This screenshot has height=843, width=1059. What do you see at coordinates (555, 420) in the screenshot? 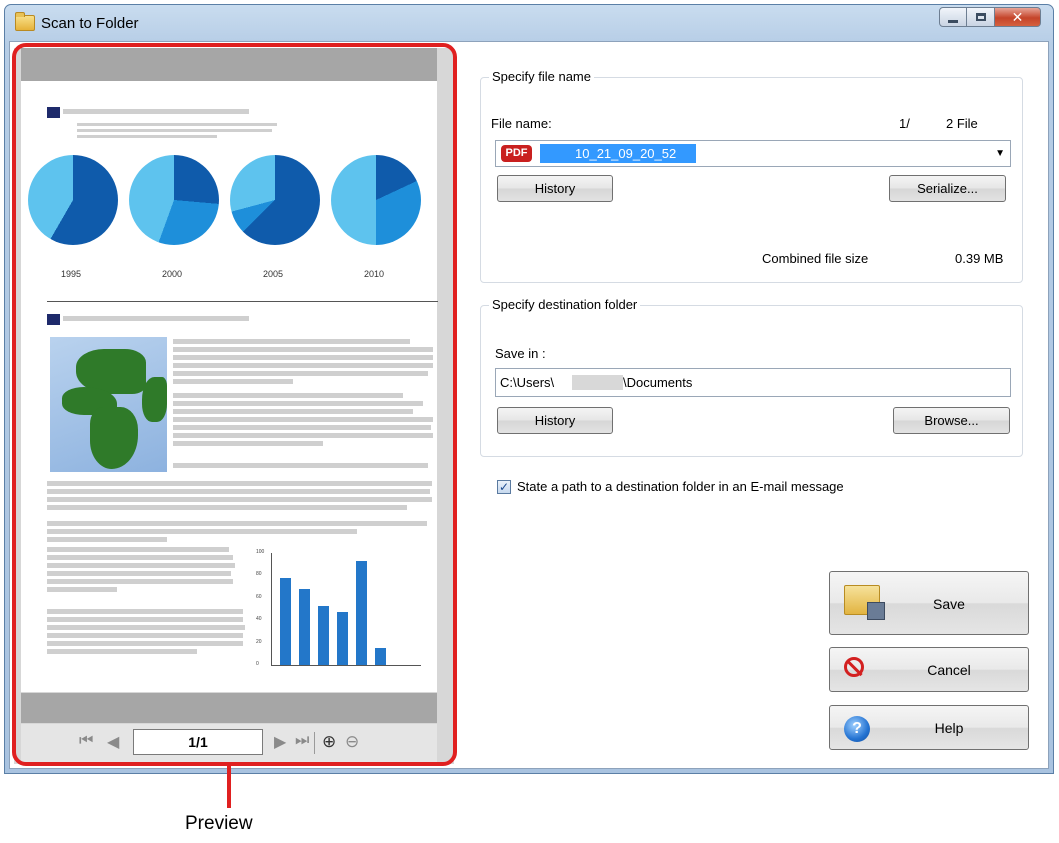
I see `destination-history-button: History` at bounding box center [555, 420].